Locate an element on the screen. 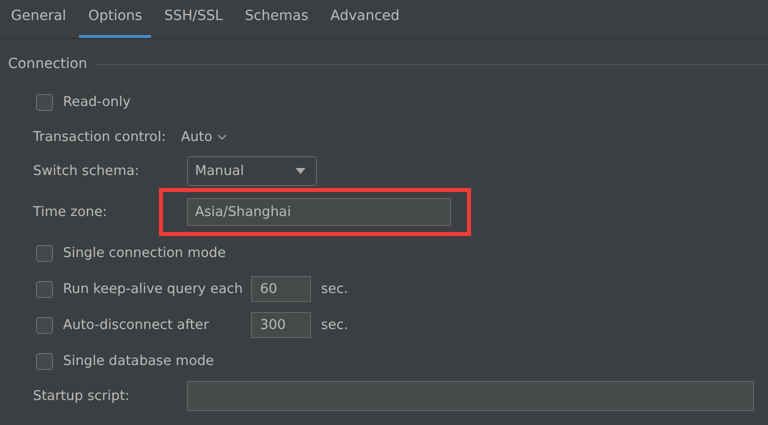  checkbox-label: Run keep-alive query each is located at coordinates (158, 289).